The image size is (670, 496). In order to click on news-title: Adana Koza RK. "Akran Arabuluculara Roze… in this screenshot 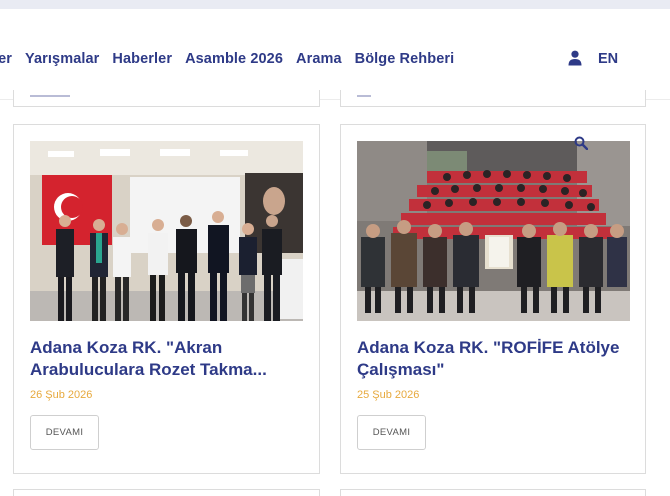, I will do `click(168, 359)`.